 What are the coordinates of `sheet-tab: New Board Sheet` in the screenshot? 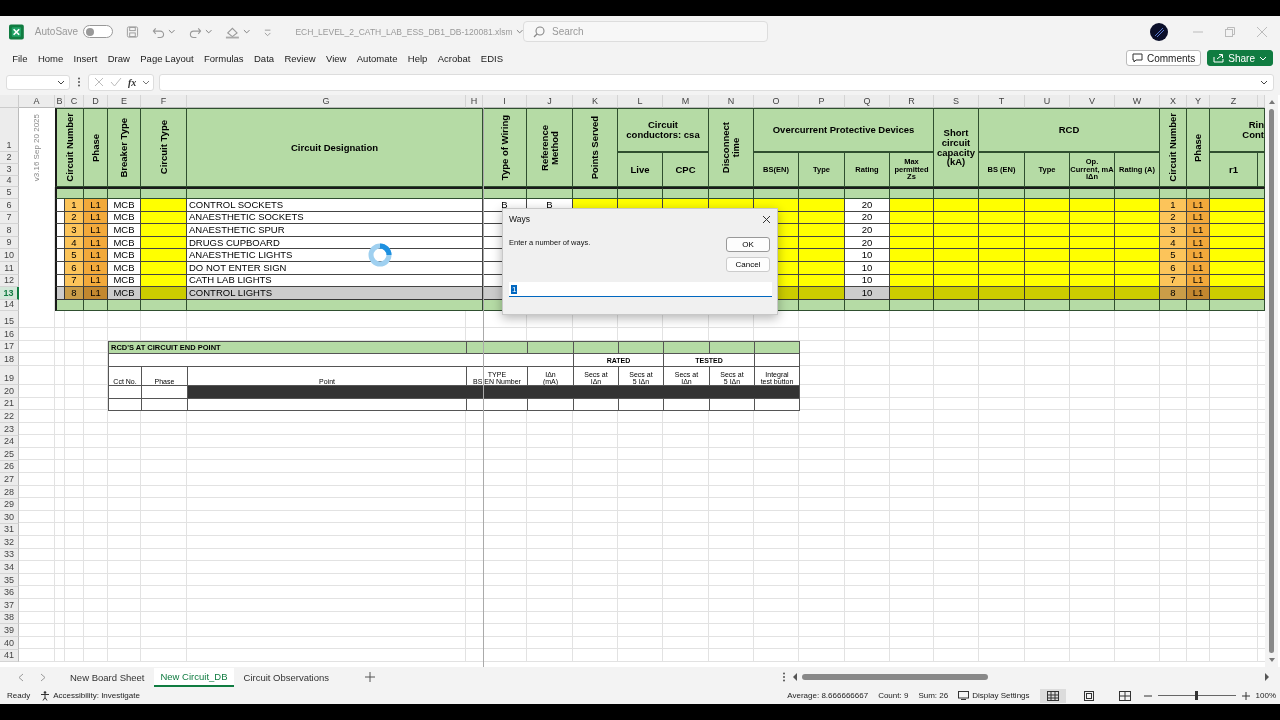 It's located at (107, 677).